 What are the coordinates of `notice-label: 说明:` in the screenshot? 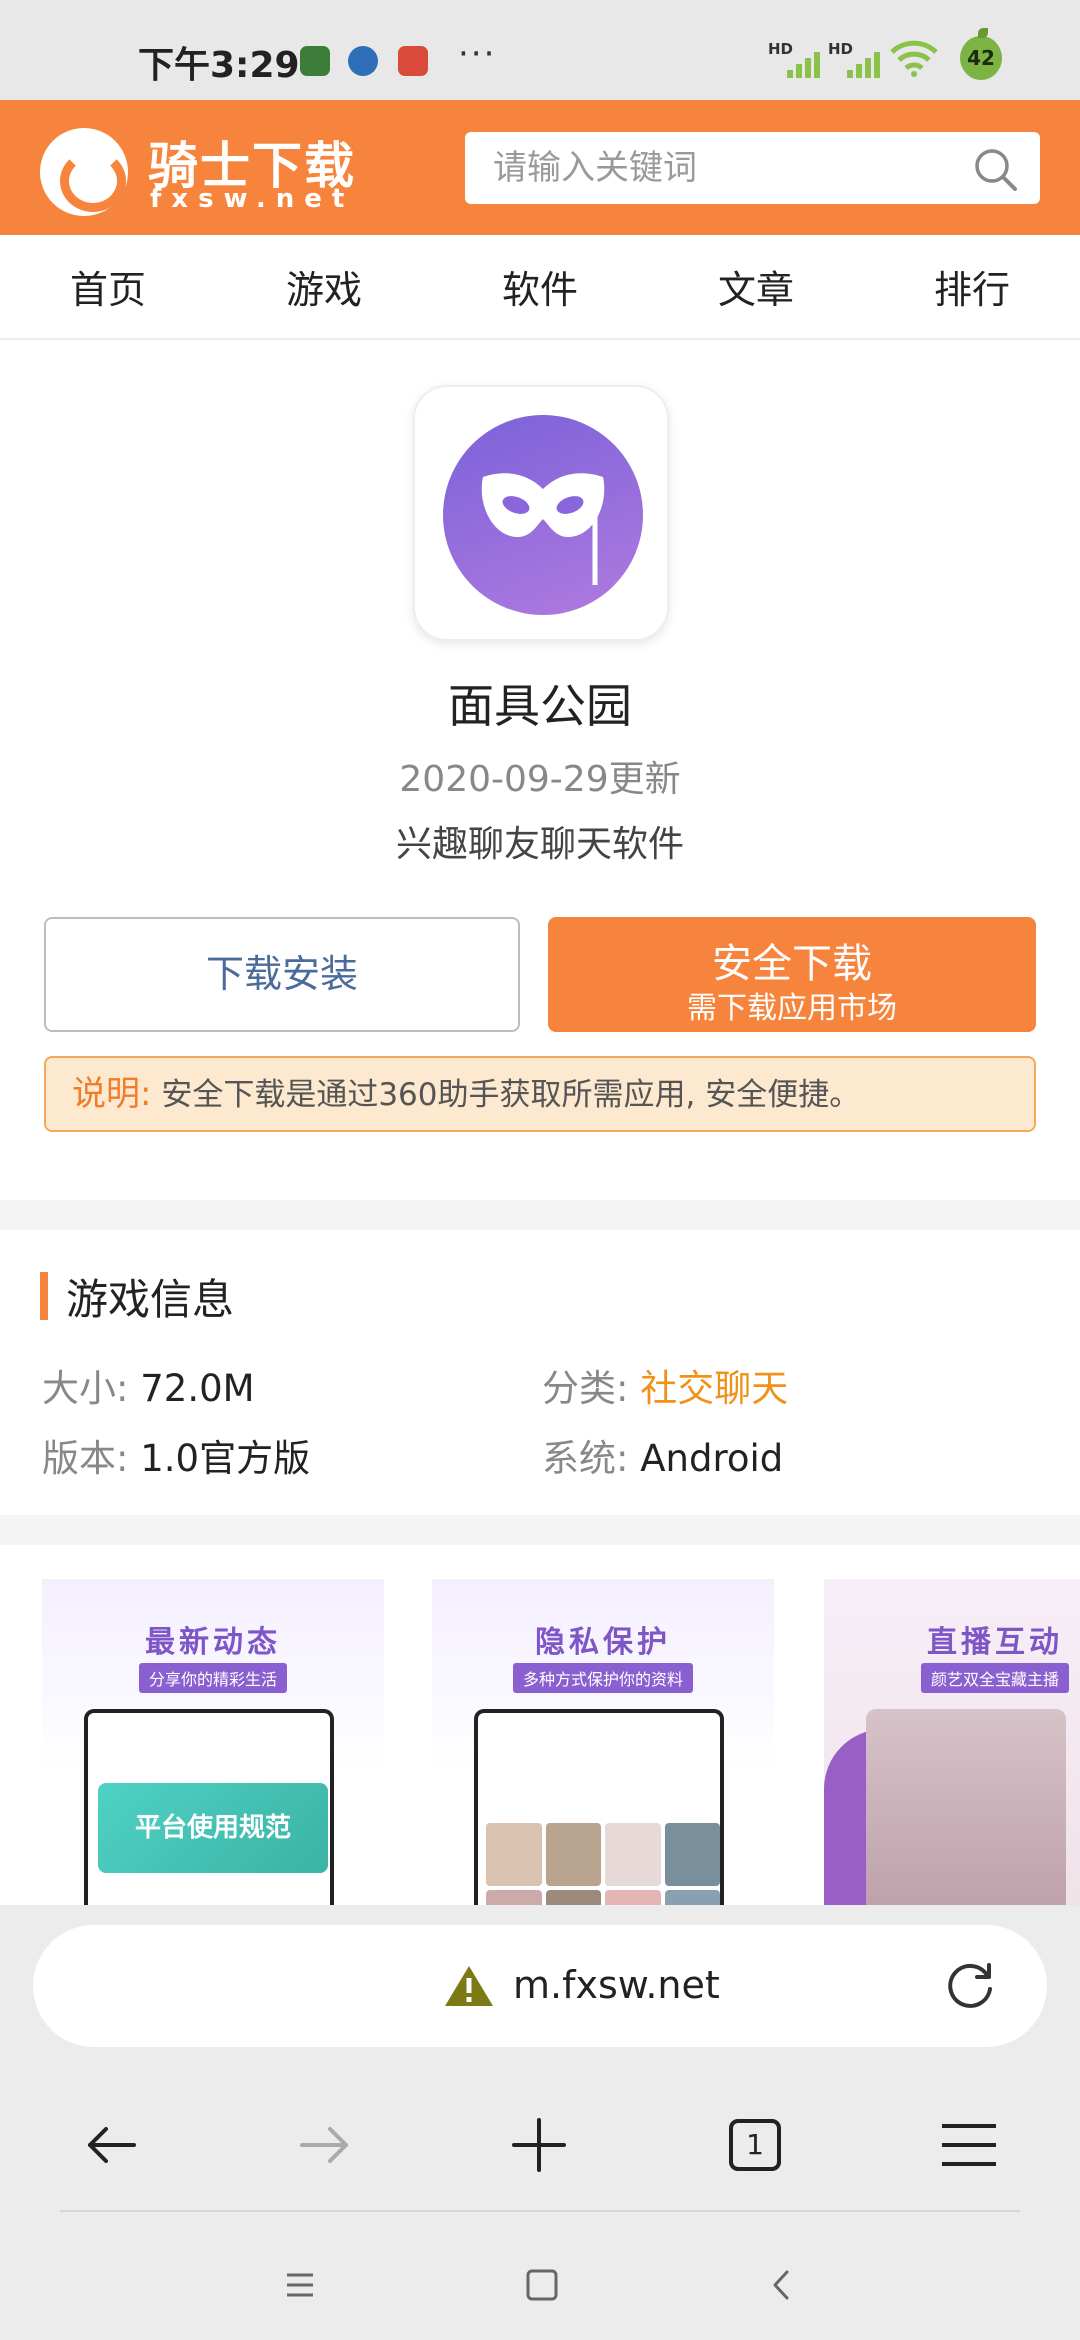 It's located at (112, 1094).